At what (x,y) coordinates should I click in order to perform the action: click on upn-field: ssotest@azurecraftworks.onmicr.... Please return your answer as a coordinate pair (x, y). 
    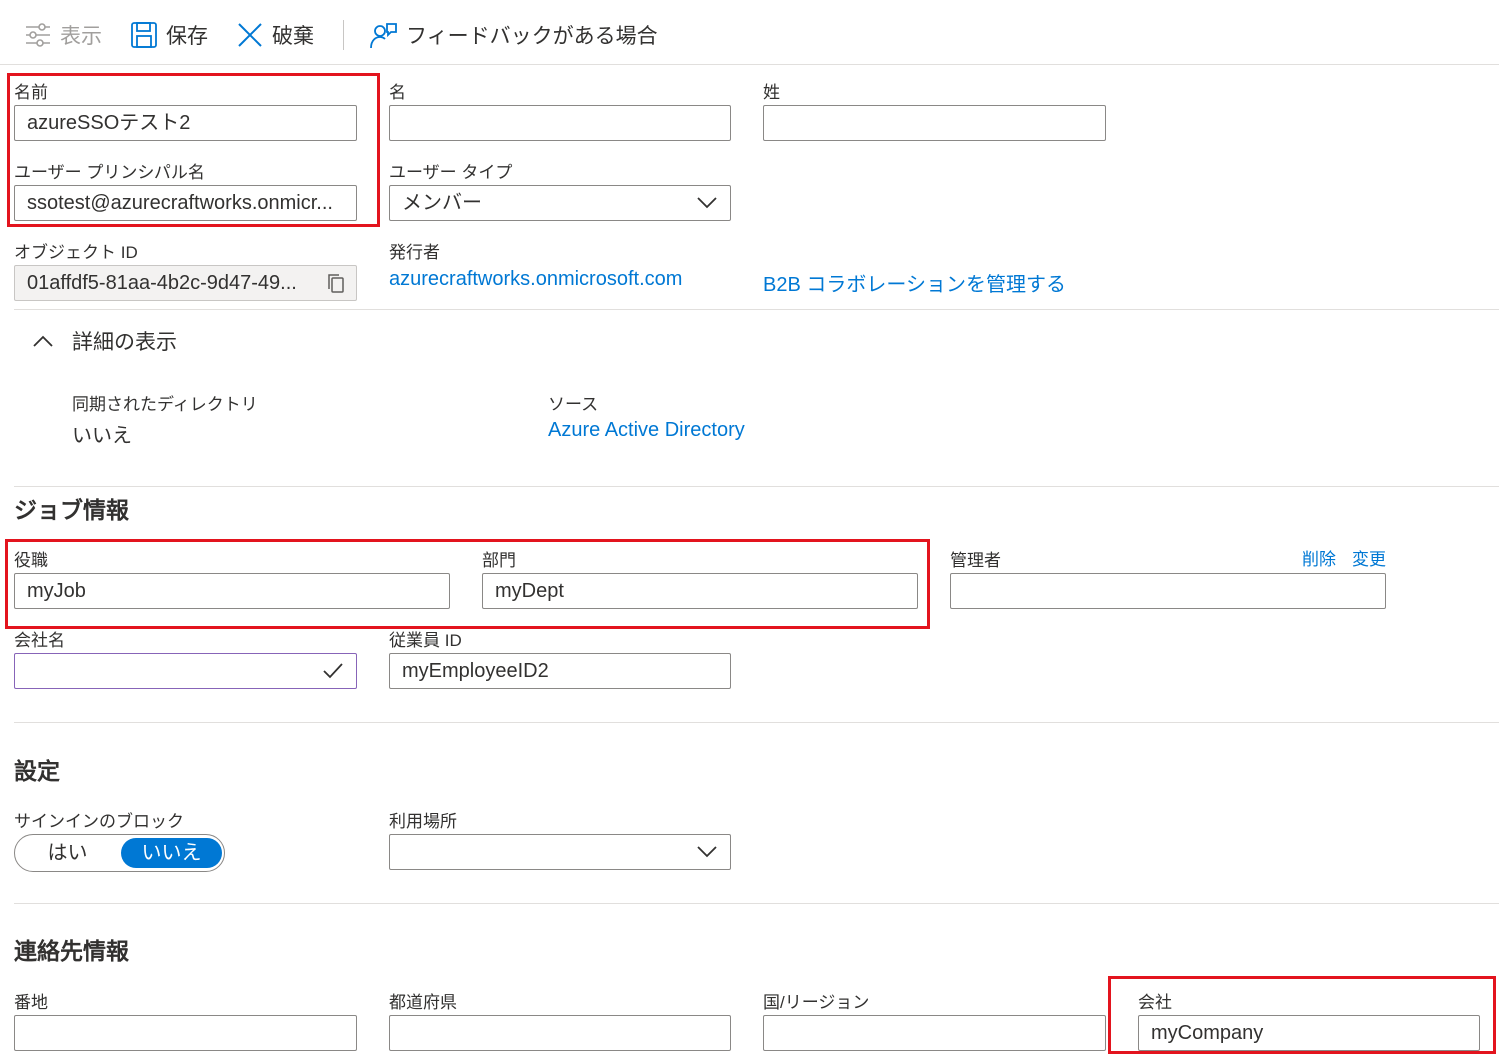
    Looking at the image, I should click on (185, 203).